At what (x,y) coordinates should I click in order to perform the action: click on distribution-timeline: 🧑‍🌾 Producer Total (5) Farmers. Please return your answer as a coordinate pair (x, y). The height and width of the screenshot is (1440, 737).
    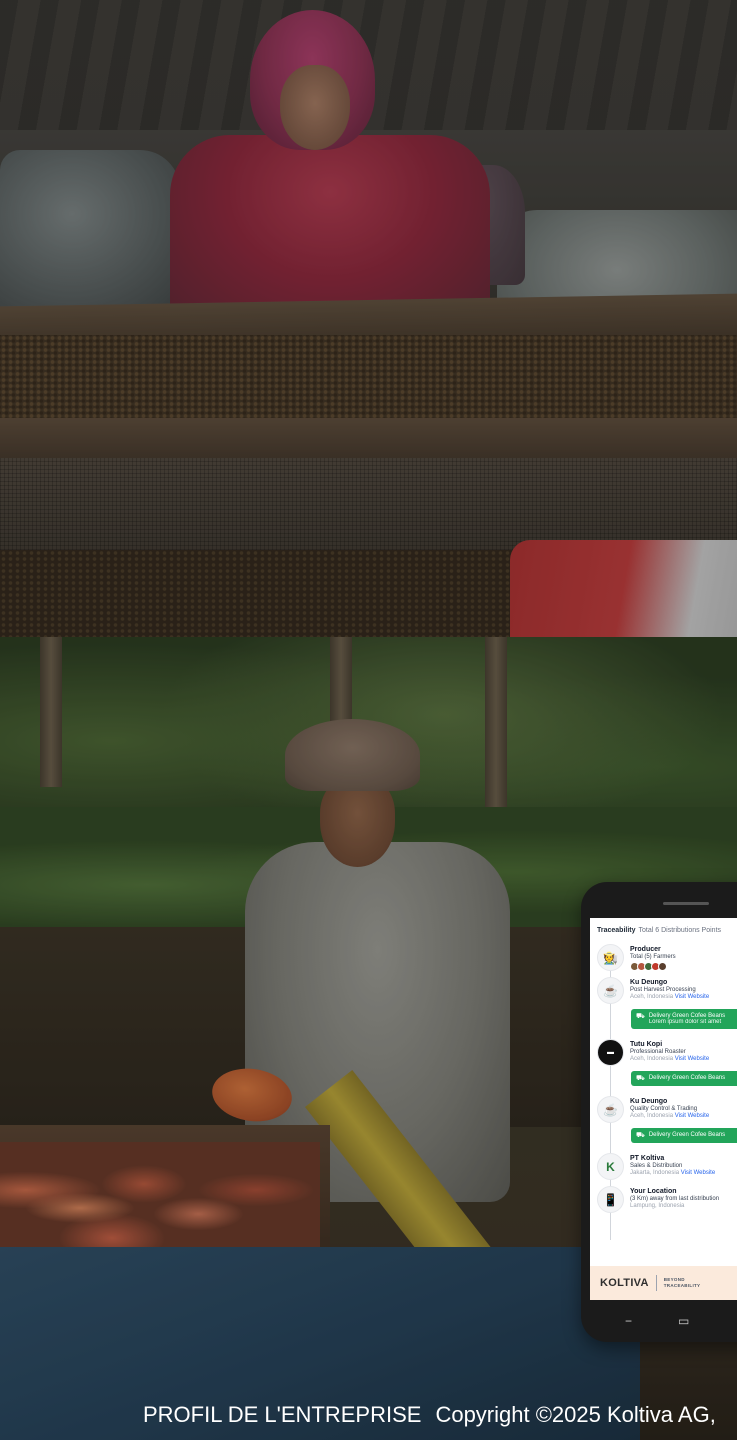
    Looking at the image, I should click on (663, 1092).